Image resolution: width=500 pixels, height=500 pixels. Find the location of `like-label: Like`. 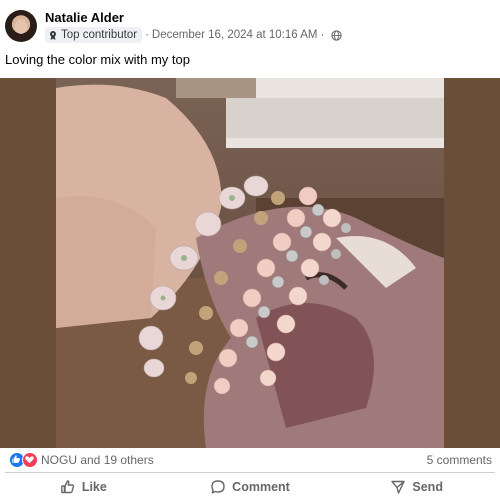

like-label: Like is located at coordinates (94, 487).